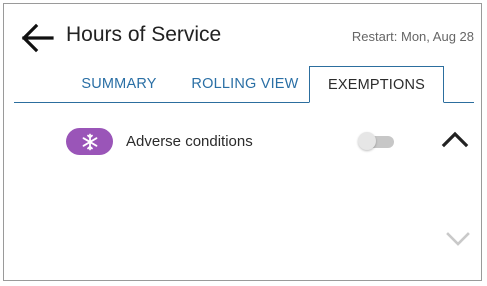  Describe the element at coordinates (189, 141) in the screenshot. I see `exemption-label: Adverse conditions` at that location.